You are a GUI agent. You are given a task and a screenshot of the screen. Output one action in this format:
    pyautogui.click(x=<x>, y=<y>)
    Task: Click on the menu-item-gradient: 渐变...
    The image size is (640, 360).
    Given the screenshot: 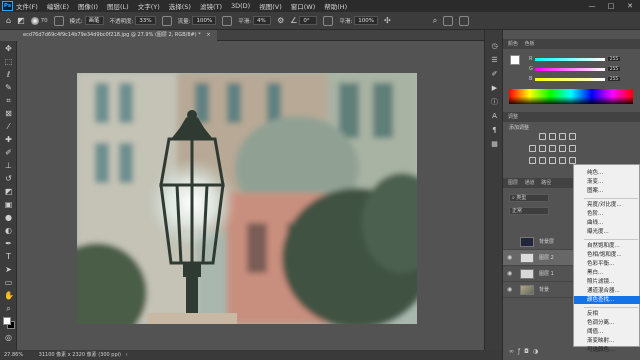 What is the action you would take?
    pyautogui.click(x=607, y=182)
    